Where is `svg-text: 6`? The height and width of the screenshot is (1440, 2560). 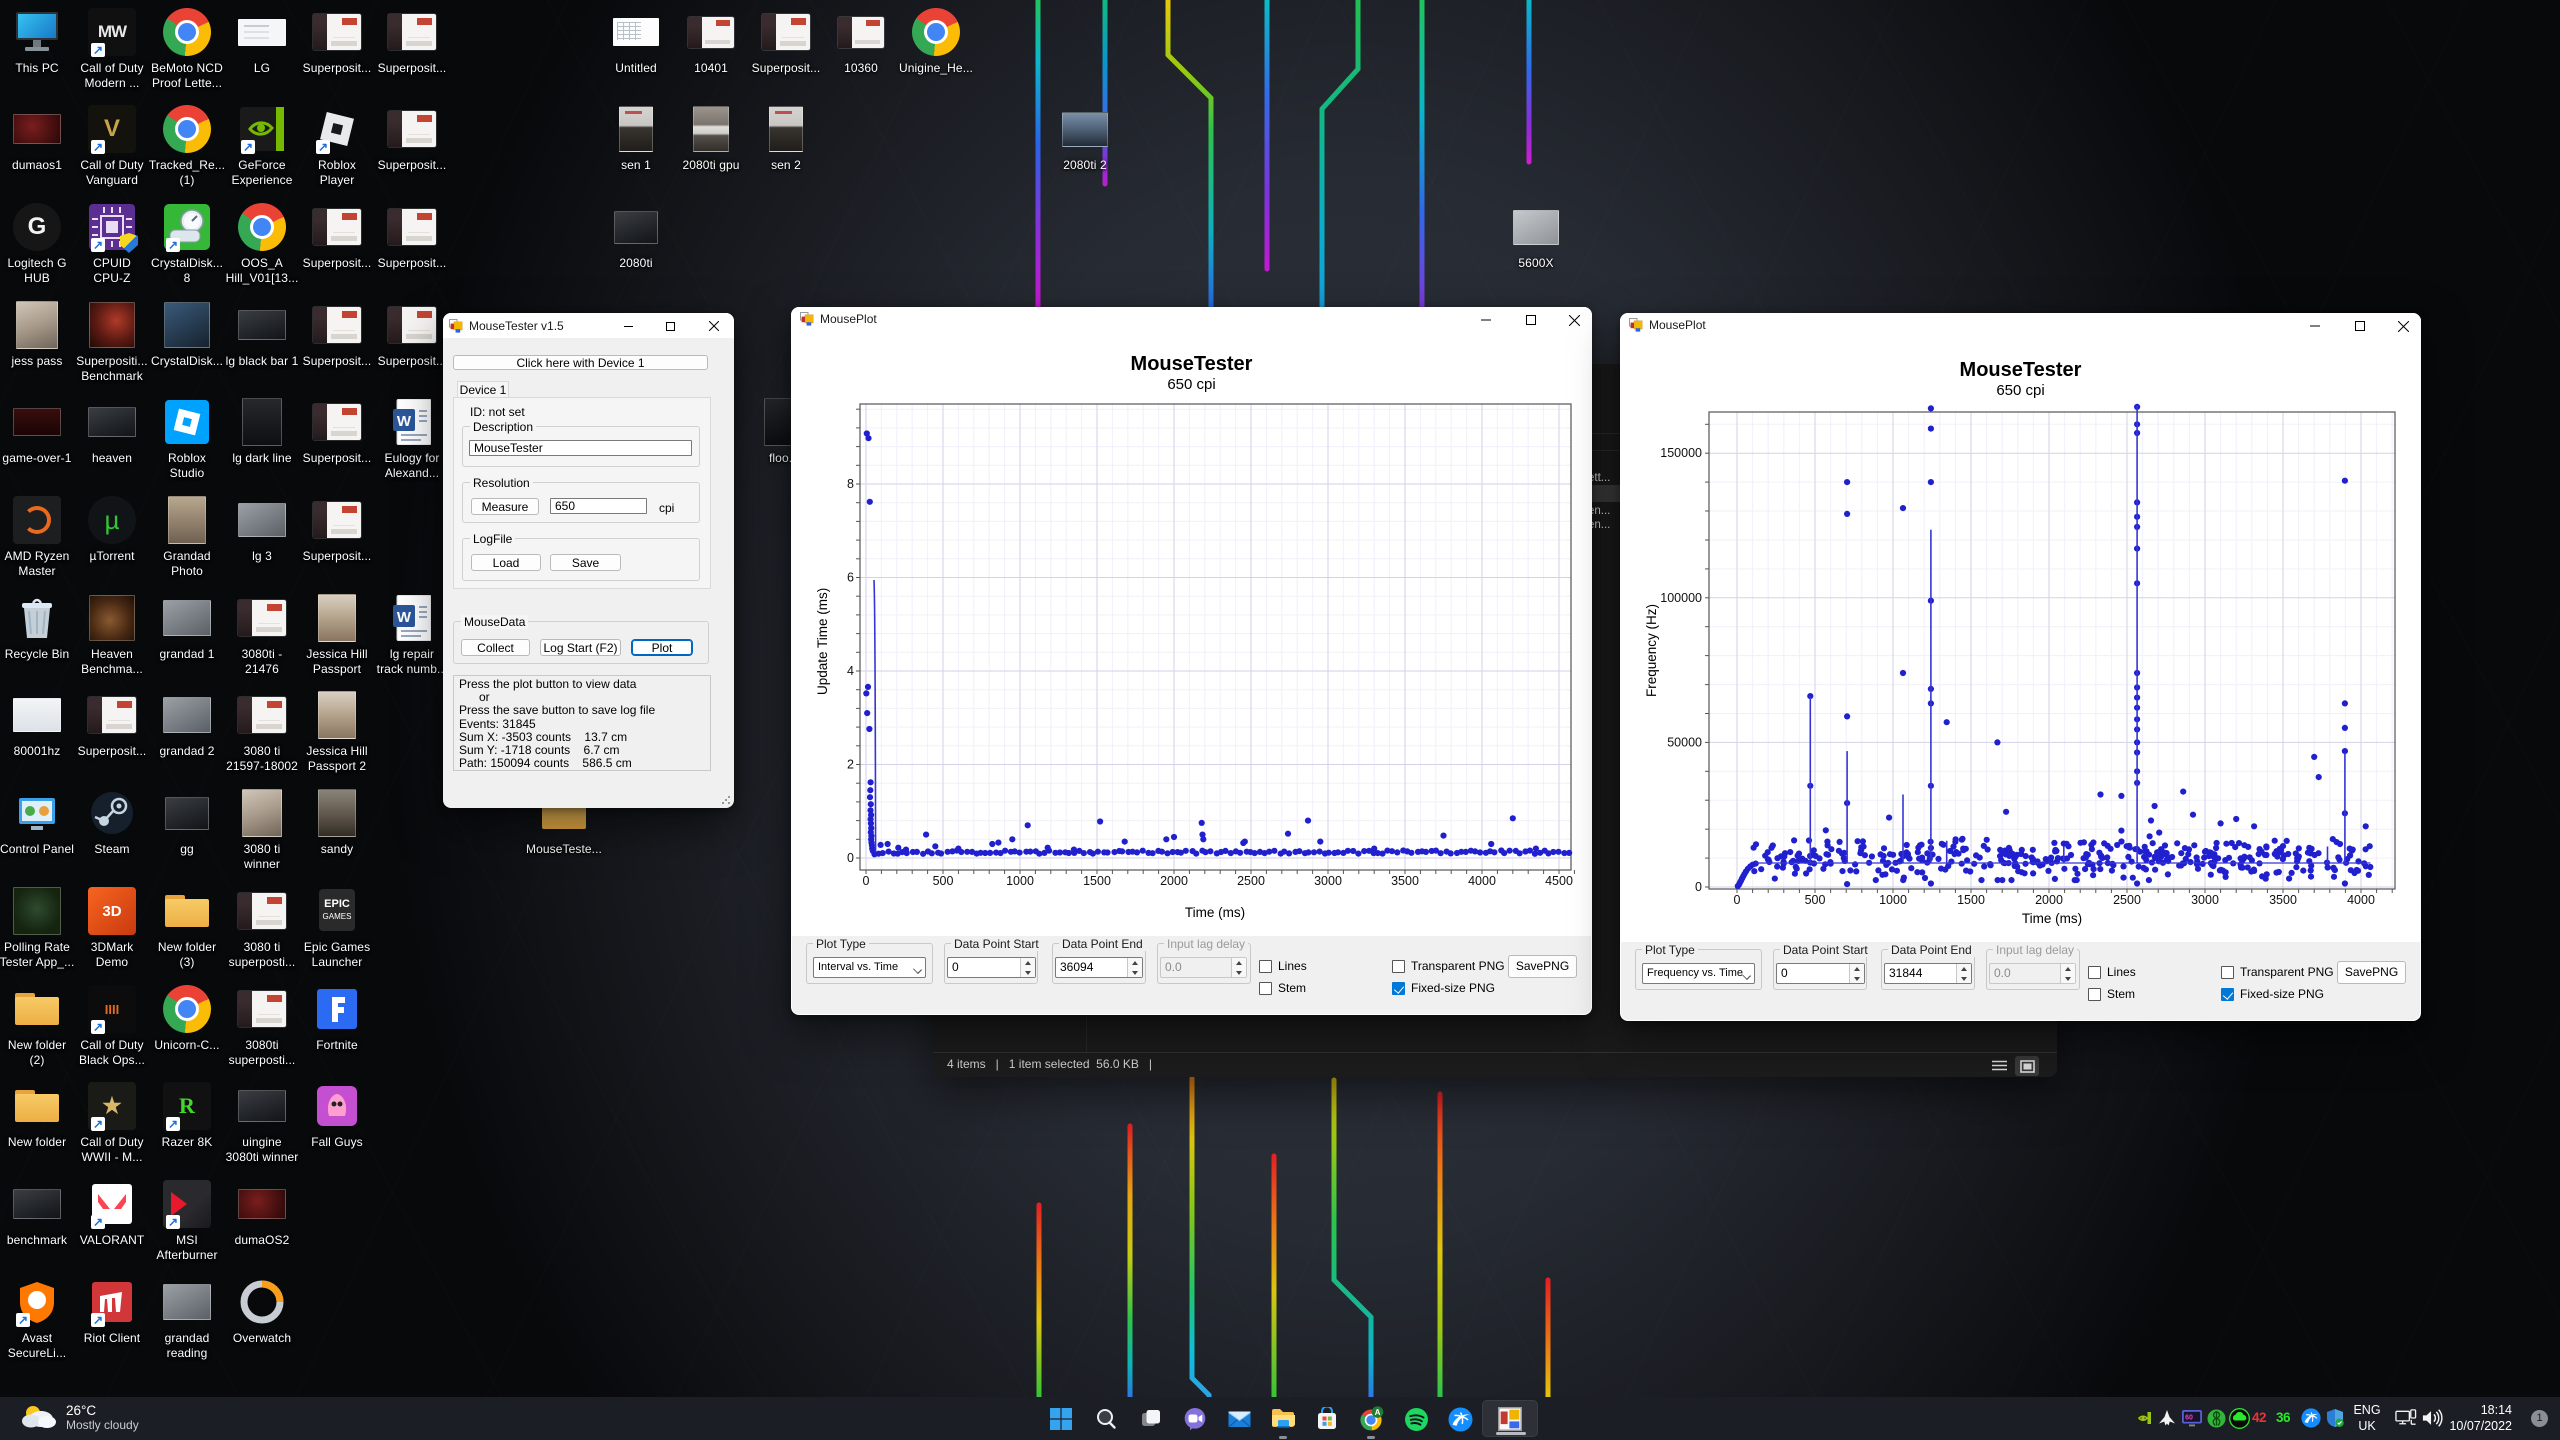 svg-text: 6 is located at coordinates (850, 578).